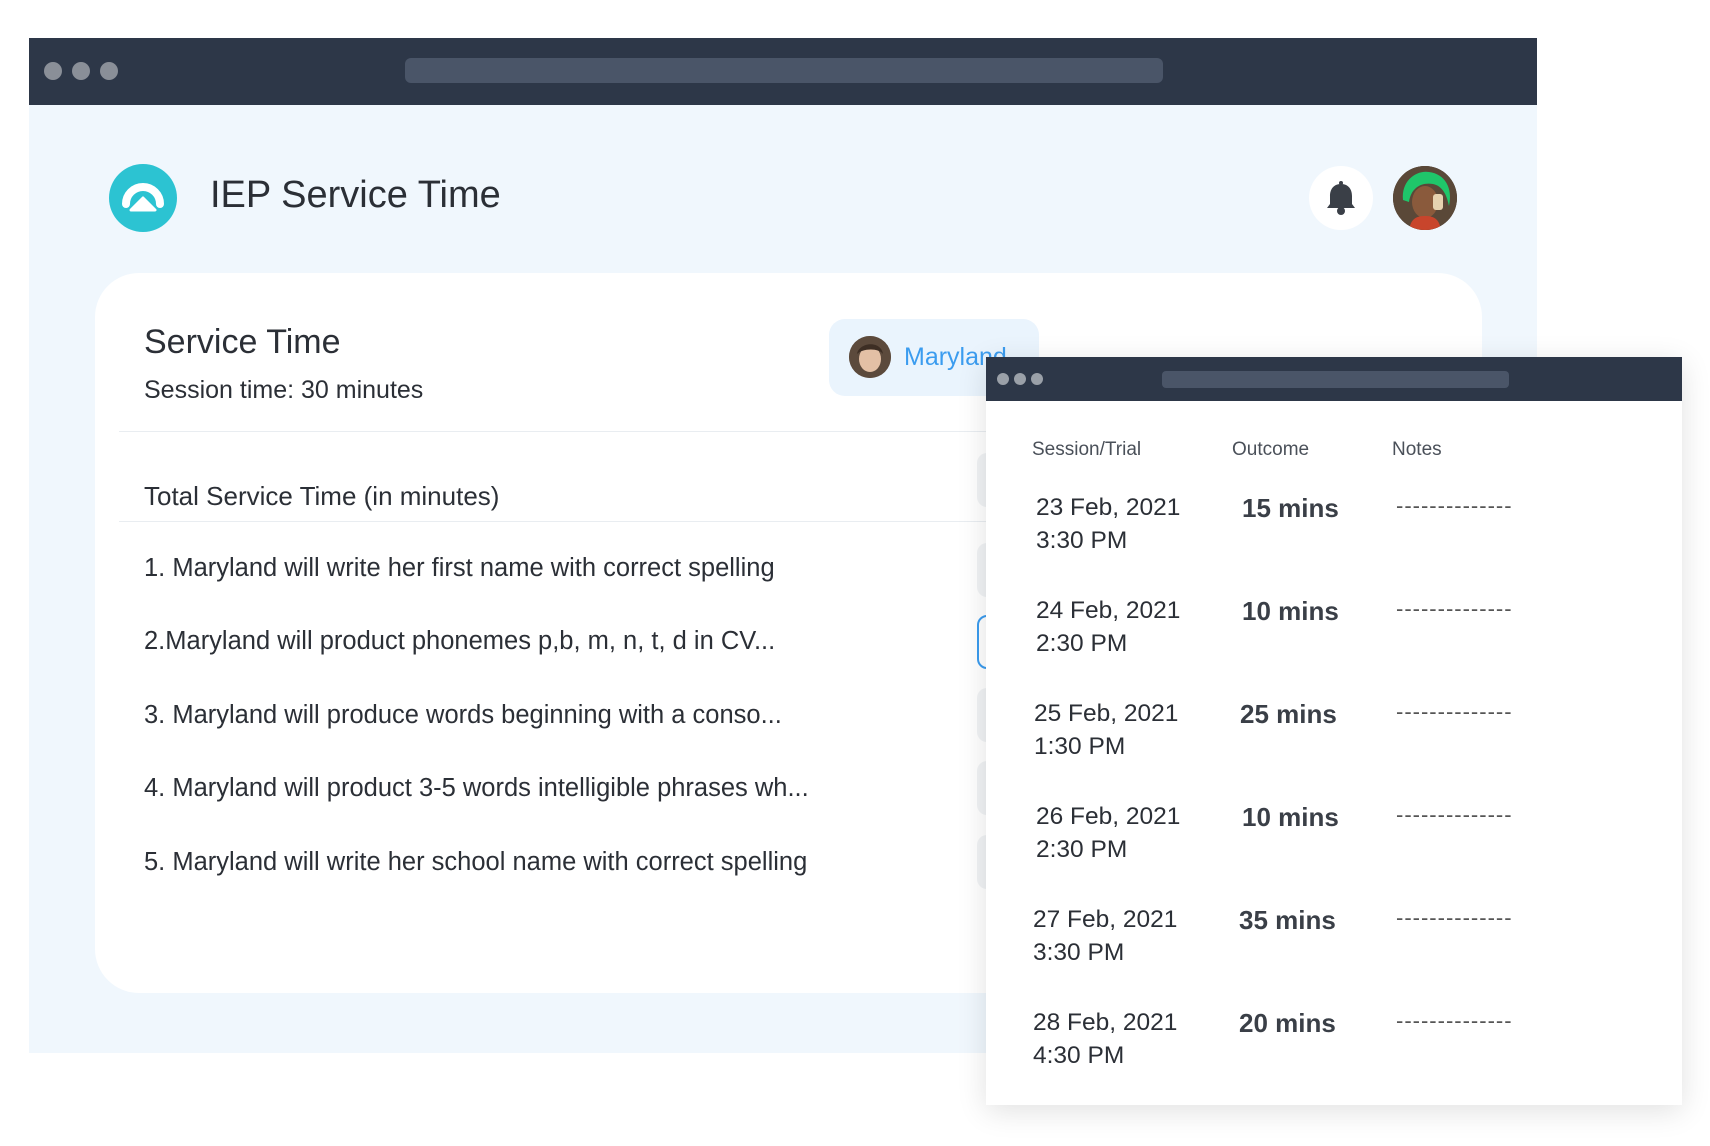 The height and width of the screenshot is (1146, 1710). Describe the element at coordinates (1105, 919) in the screenshot. I see `session-date: 27 Feb, 2021` at that location.